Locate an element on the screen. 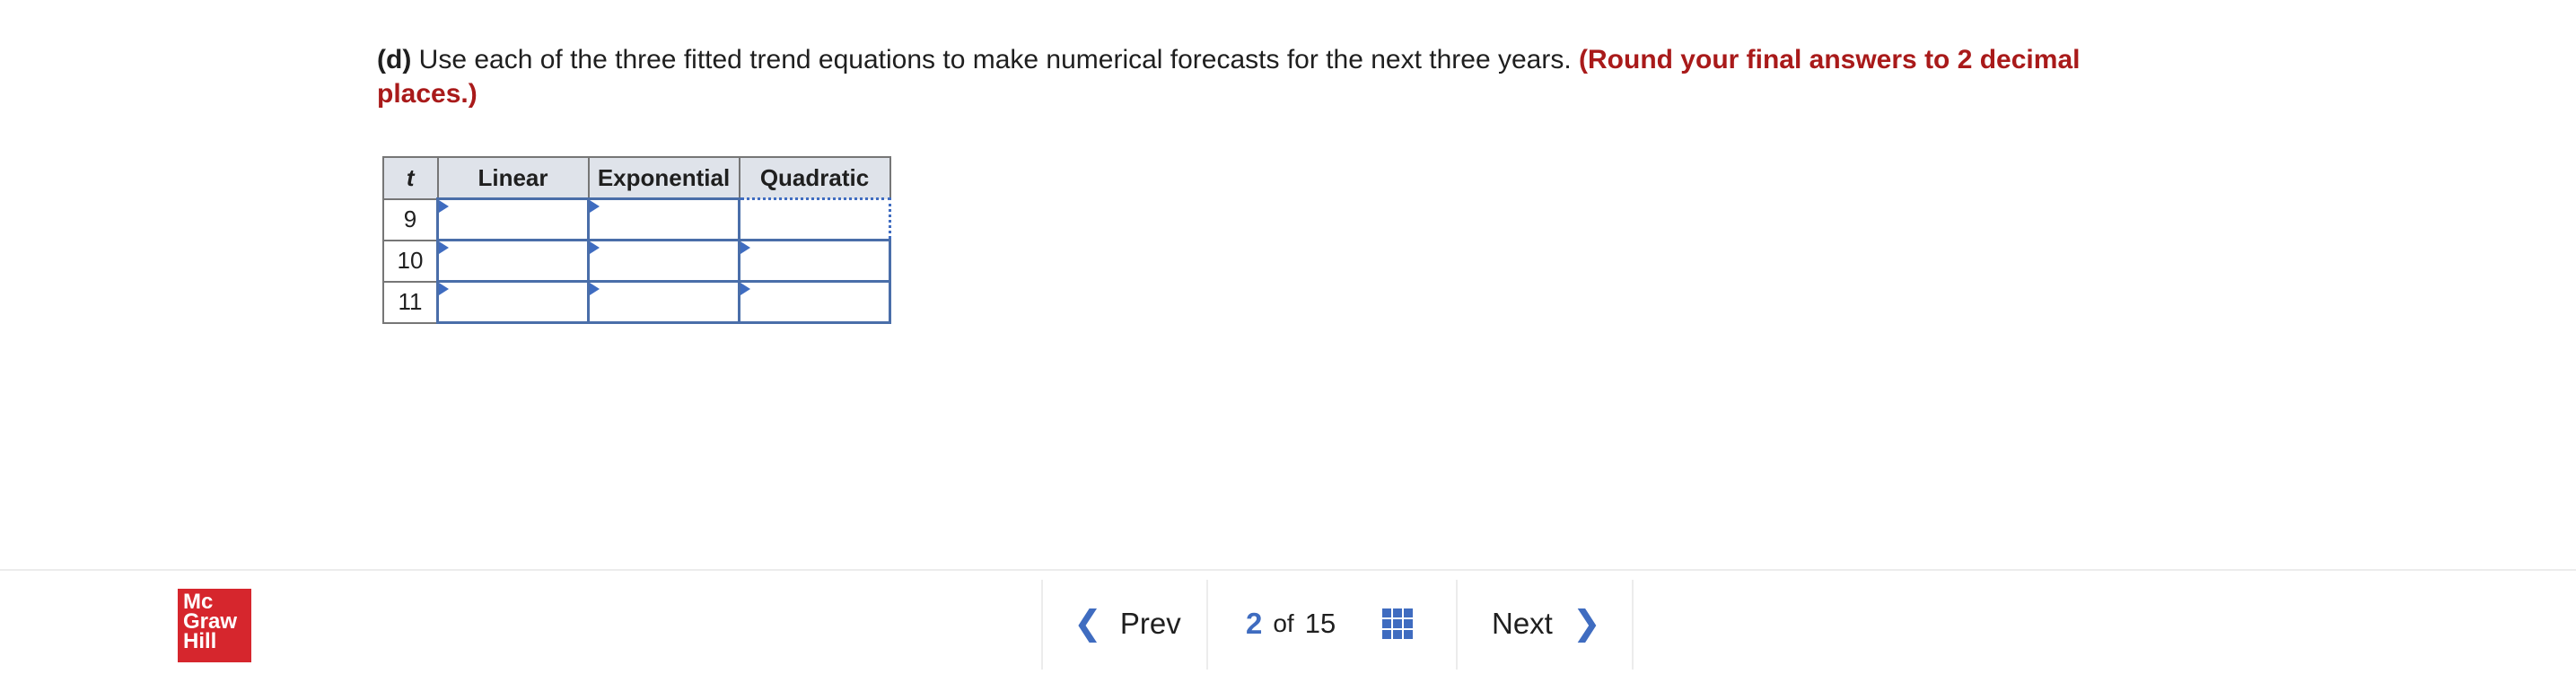 This screenshot has width=2576, height=674. question-part-label: (d) is located at coordinates (394, 59).